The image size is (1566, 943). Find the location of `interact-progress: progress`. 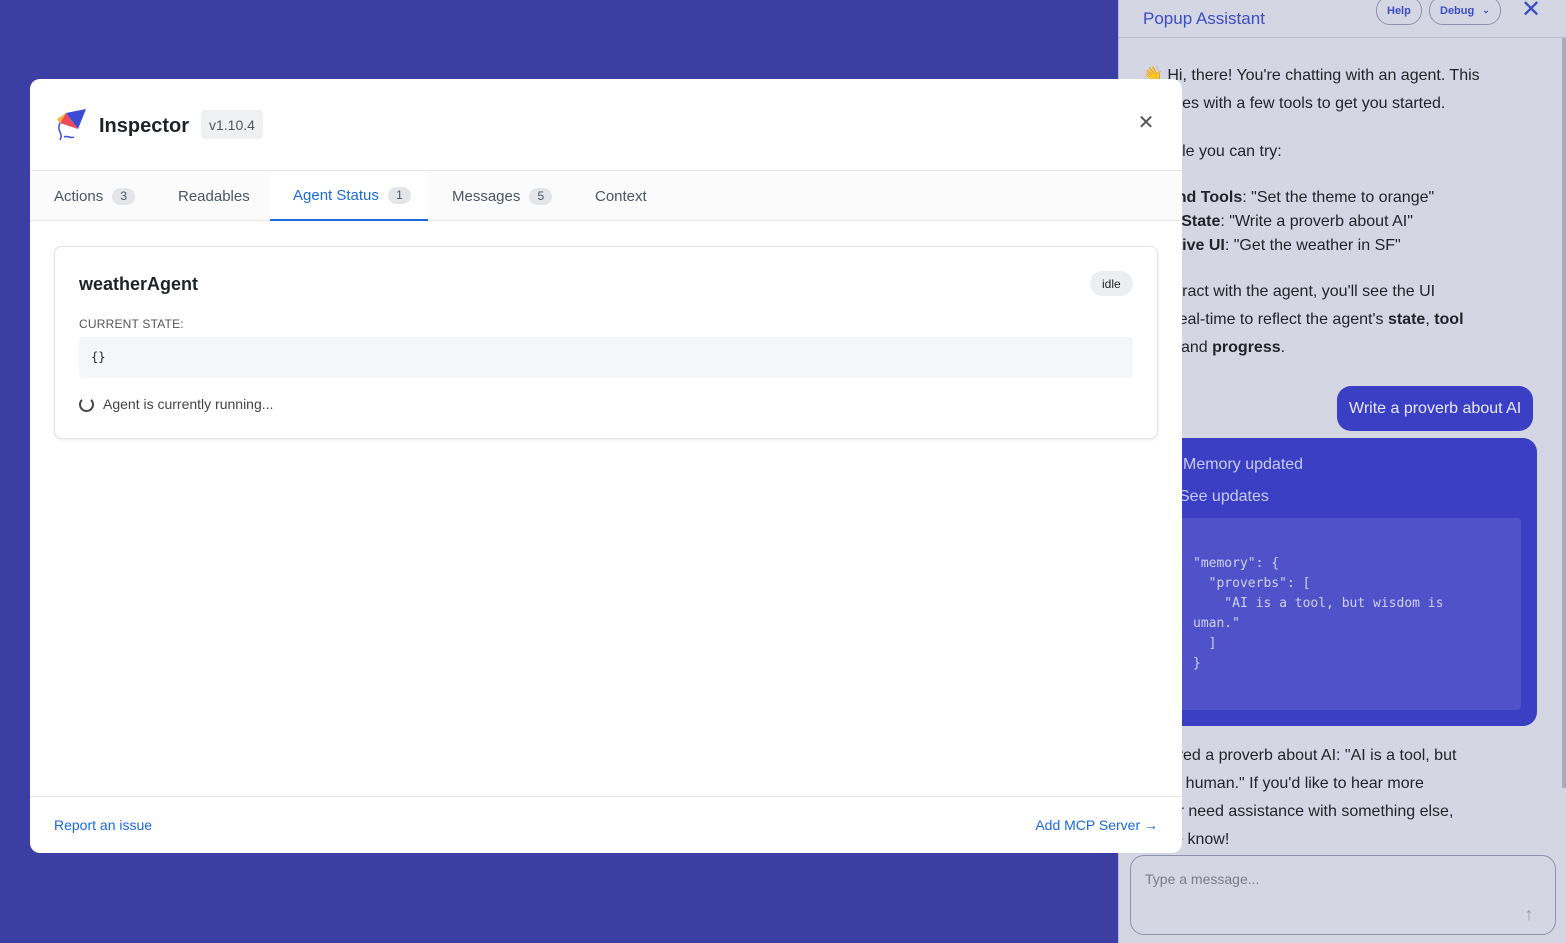

interact-progress: progress is located at coordinates (1246, 347).